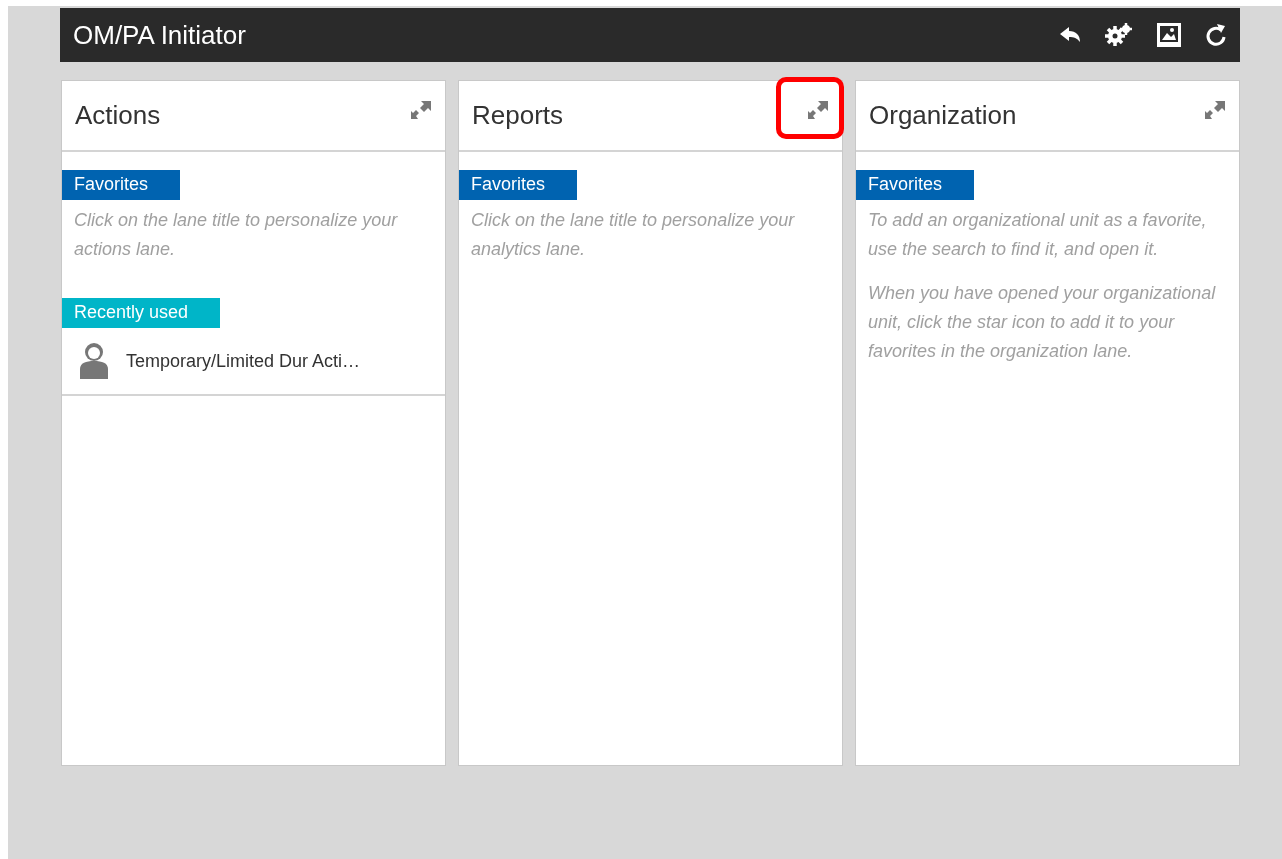 Image resolution: width=1282 pixels, height=859 pixels. What do you see at coordinates (1169, 35) in the screenshot?
I see `picture-icon` at bounding box center [1169, 35].